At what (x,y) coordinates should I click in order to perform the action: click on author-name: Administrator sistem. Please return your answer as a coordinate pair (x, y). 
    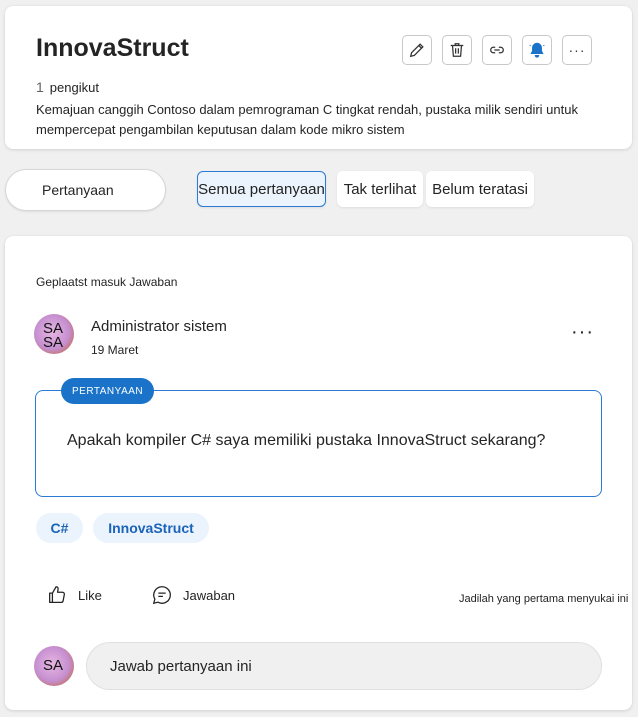
    Looking at the image, I should click on (159, 326).